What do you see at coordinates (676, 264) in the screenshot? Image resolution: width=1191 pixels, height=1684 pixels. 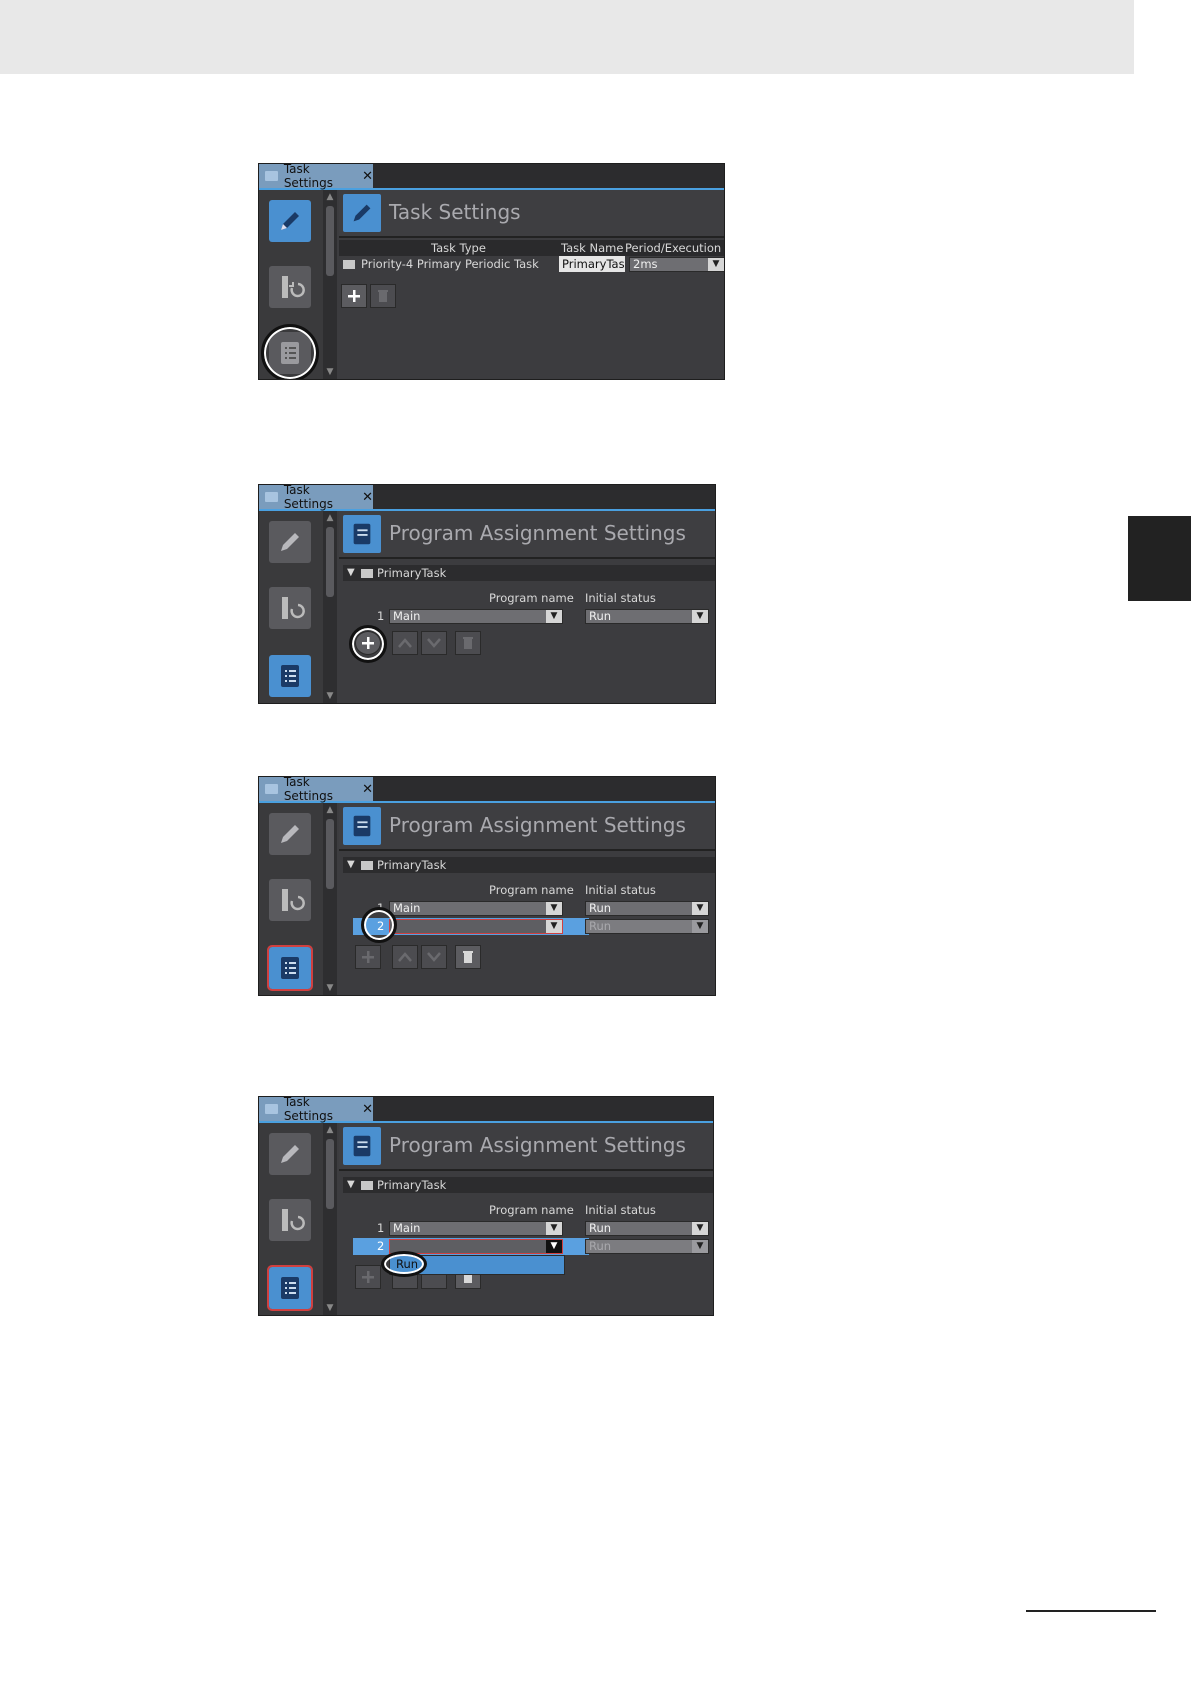 I see `period-select: 2ms ▼` at bounding box center [676, 264].